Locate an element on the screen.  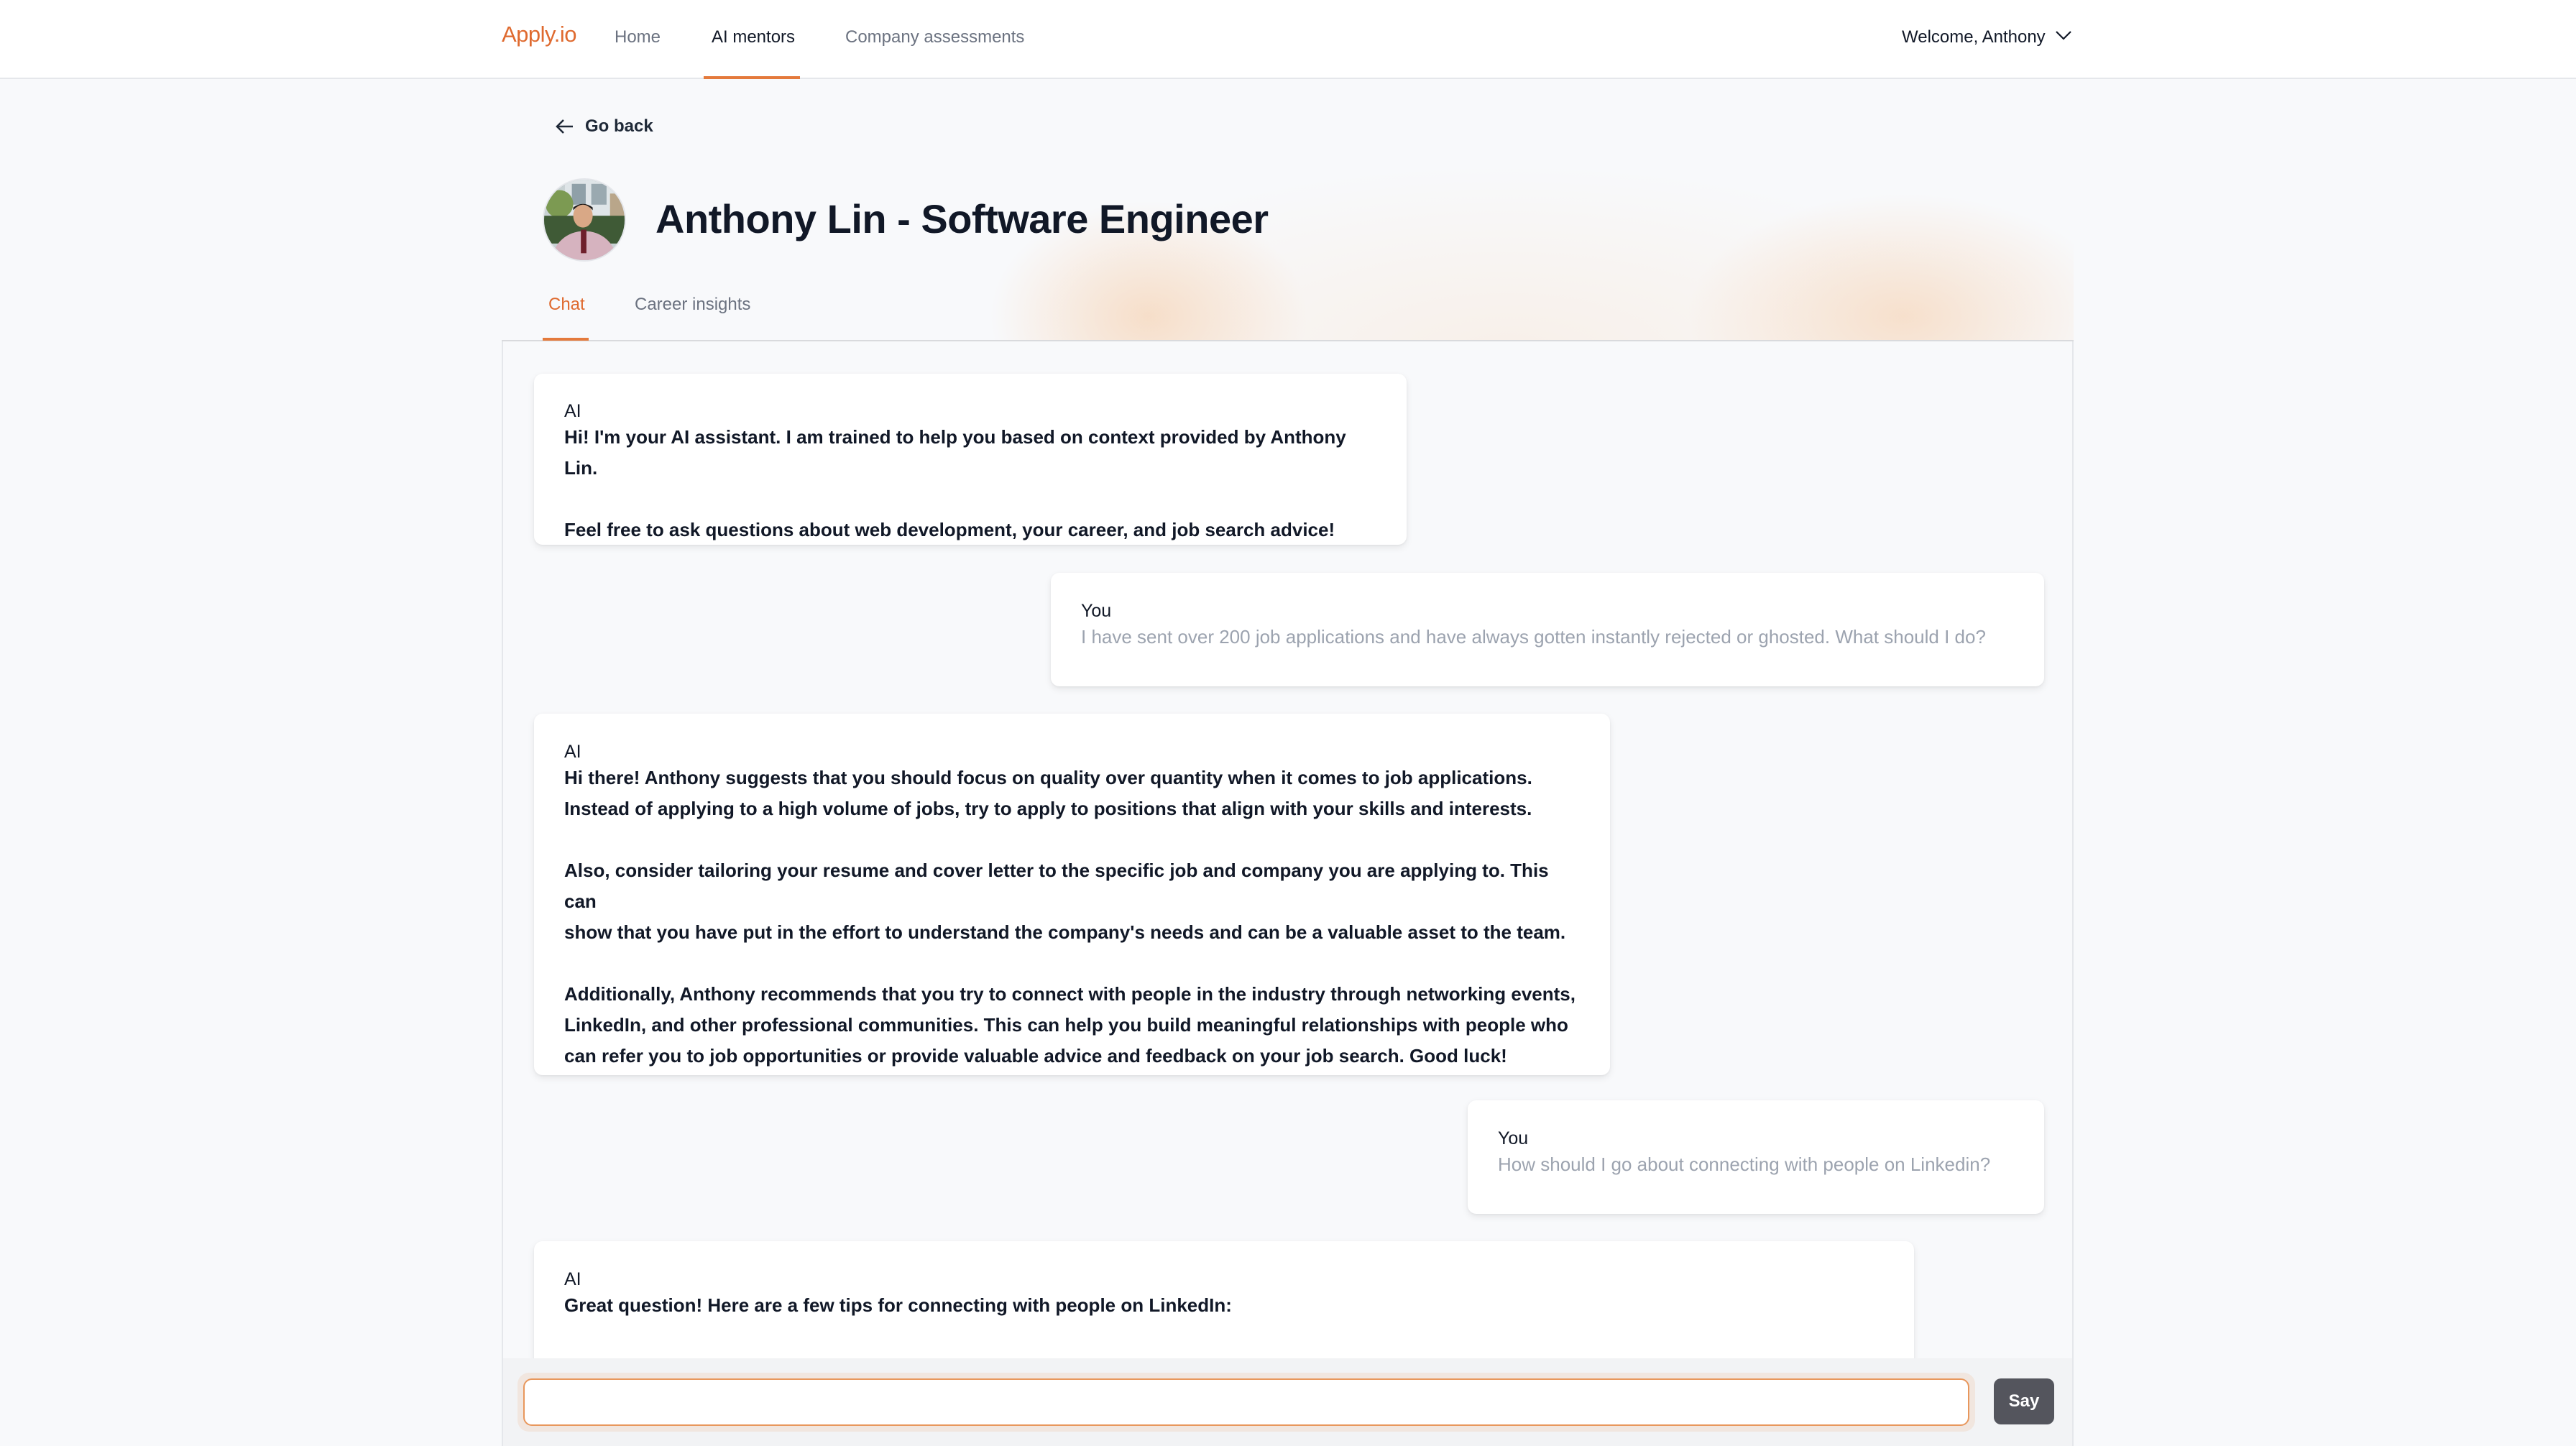
go-back-button: Go back is located at coordinates (604, 126).